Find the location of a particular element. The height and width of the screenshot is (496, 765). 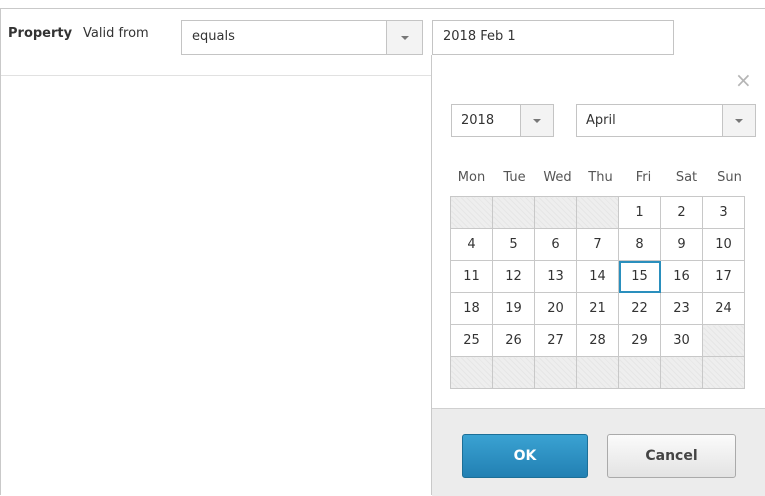

year-dropdown-button is located at coordinates (536, 120).